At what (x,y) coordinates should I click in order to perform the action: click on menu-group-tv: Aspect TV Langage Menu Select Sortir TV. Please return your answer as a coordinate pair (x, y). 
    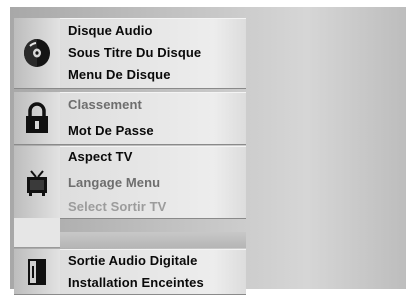
    Looking at the image, I should click on (130, 182).